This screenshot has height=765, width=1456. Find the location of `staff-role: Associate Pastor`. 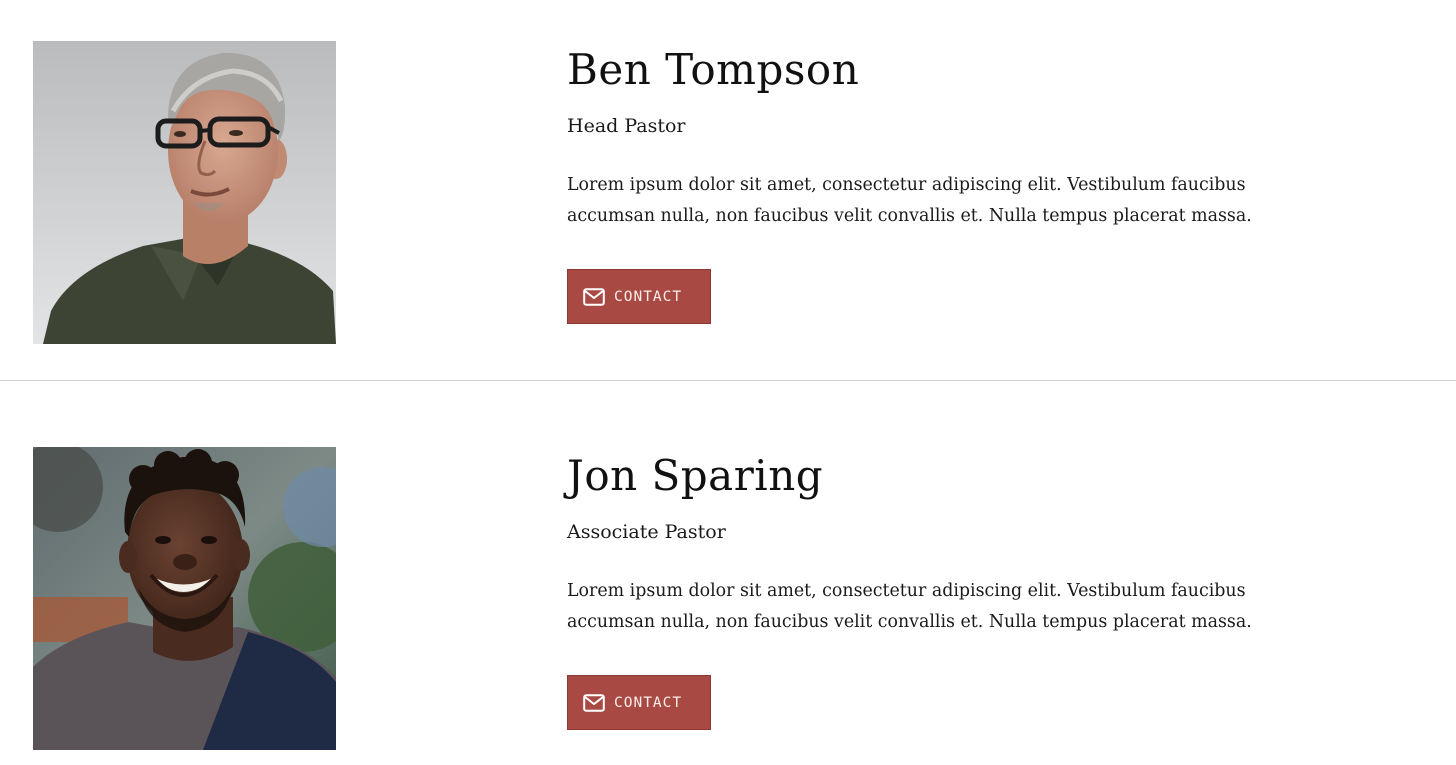

staff-role: Associate Pastor is located at coordinates (646, 532).